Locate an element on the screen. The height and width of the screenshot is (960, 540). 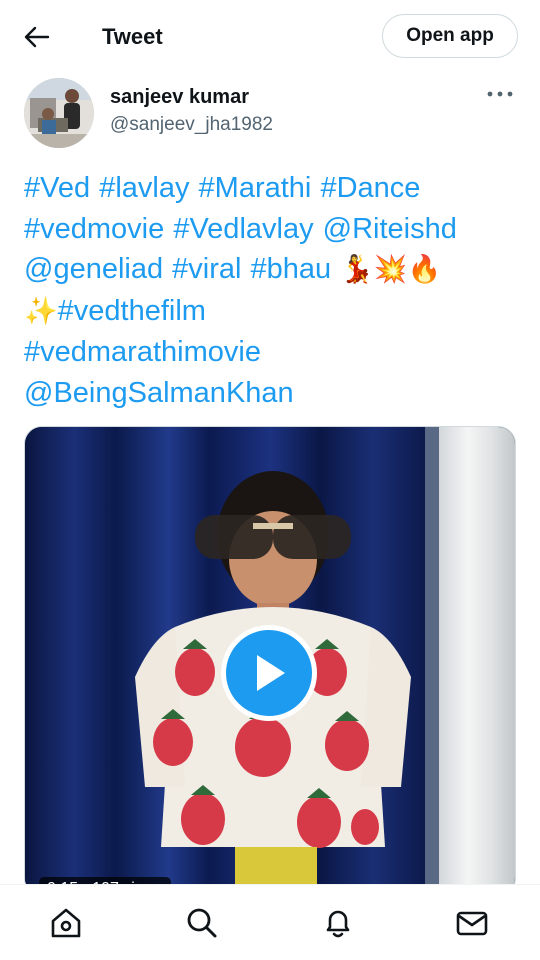
bell-icon is located at coordinates (338, 924).